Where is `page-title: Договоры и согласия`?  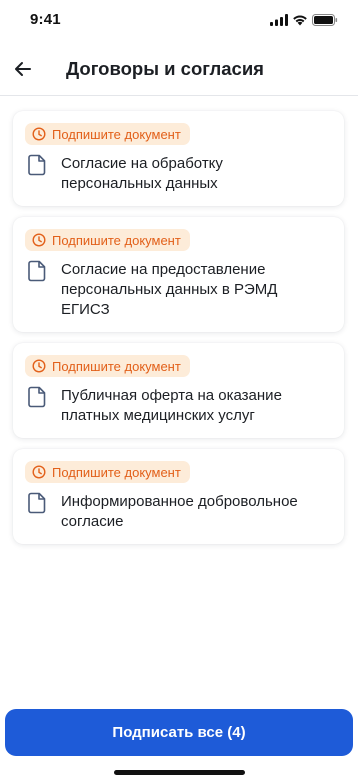
page-title: Договоры и согласия is located at coordinates (165, 68).